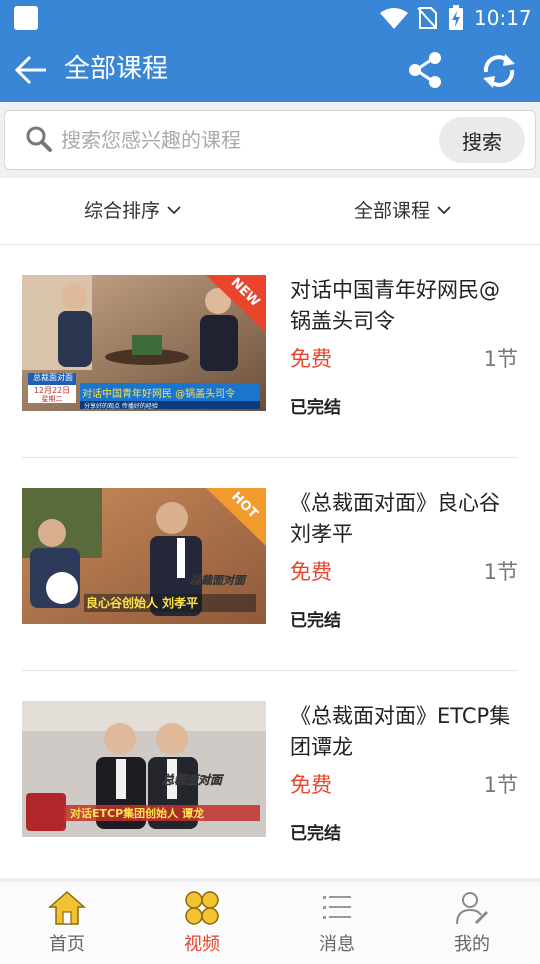  I want to click on nav-messages-label: 消息, so click(337, 944).